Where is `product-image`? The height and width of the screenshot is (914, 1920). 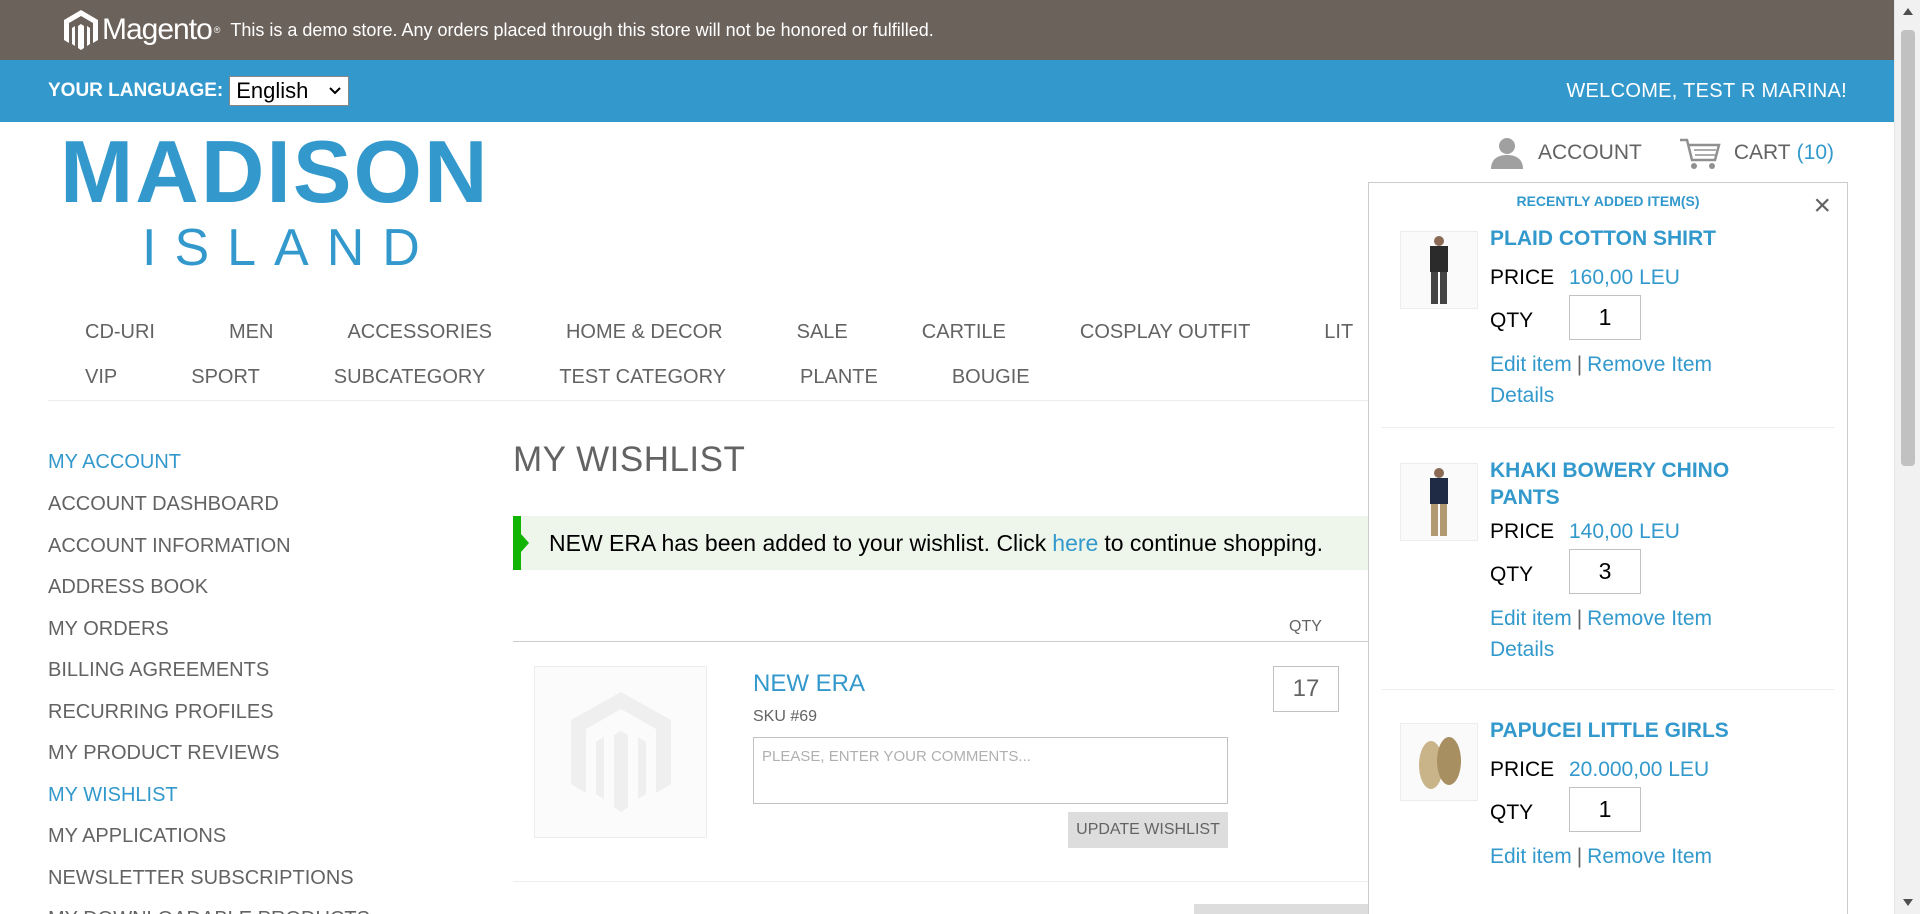 product-image is located at coordinates (620, 752).